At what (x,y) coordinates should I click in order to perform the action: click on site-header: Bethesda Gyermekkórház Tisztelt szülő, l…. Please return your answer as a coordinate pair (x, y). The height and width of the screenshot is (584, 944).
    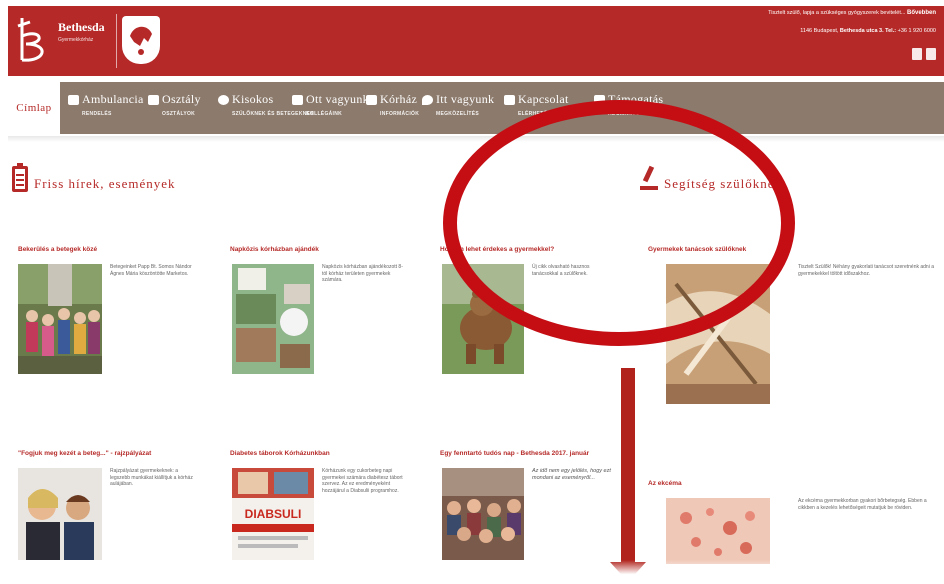
    Looking at the image, I should click on (476, 41).